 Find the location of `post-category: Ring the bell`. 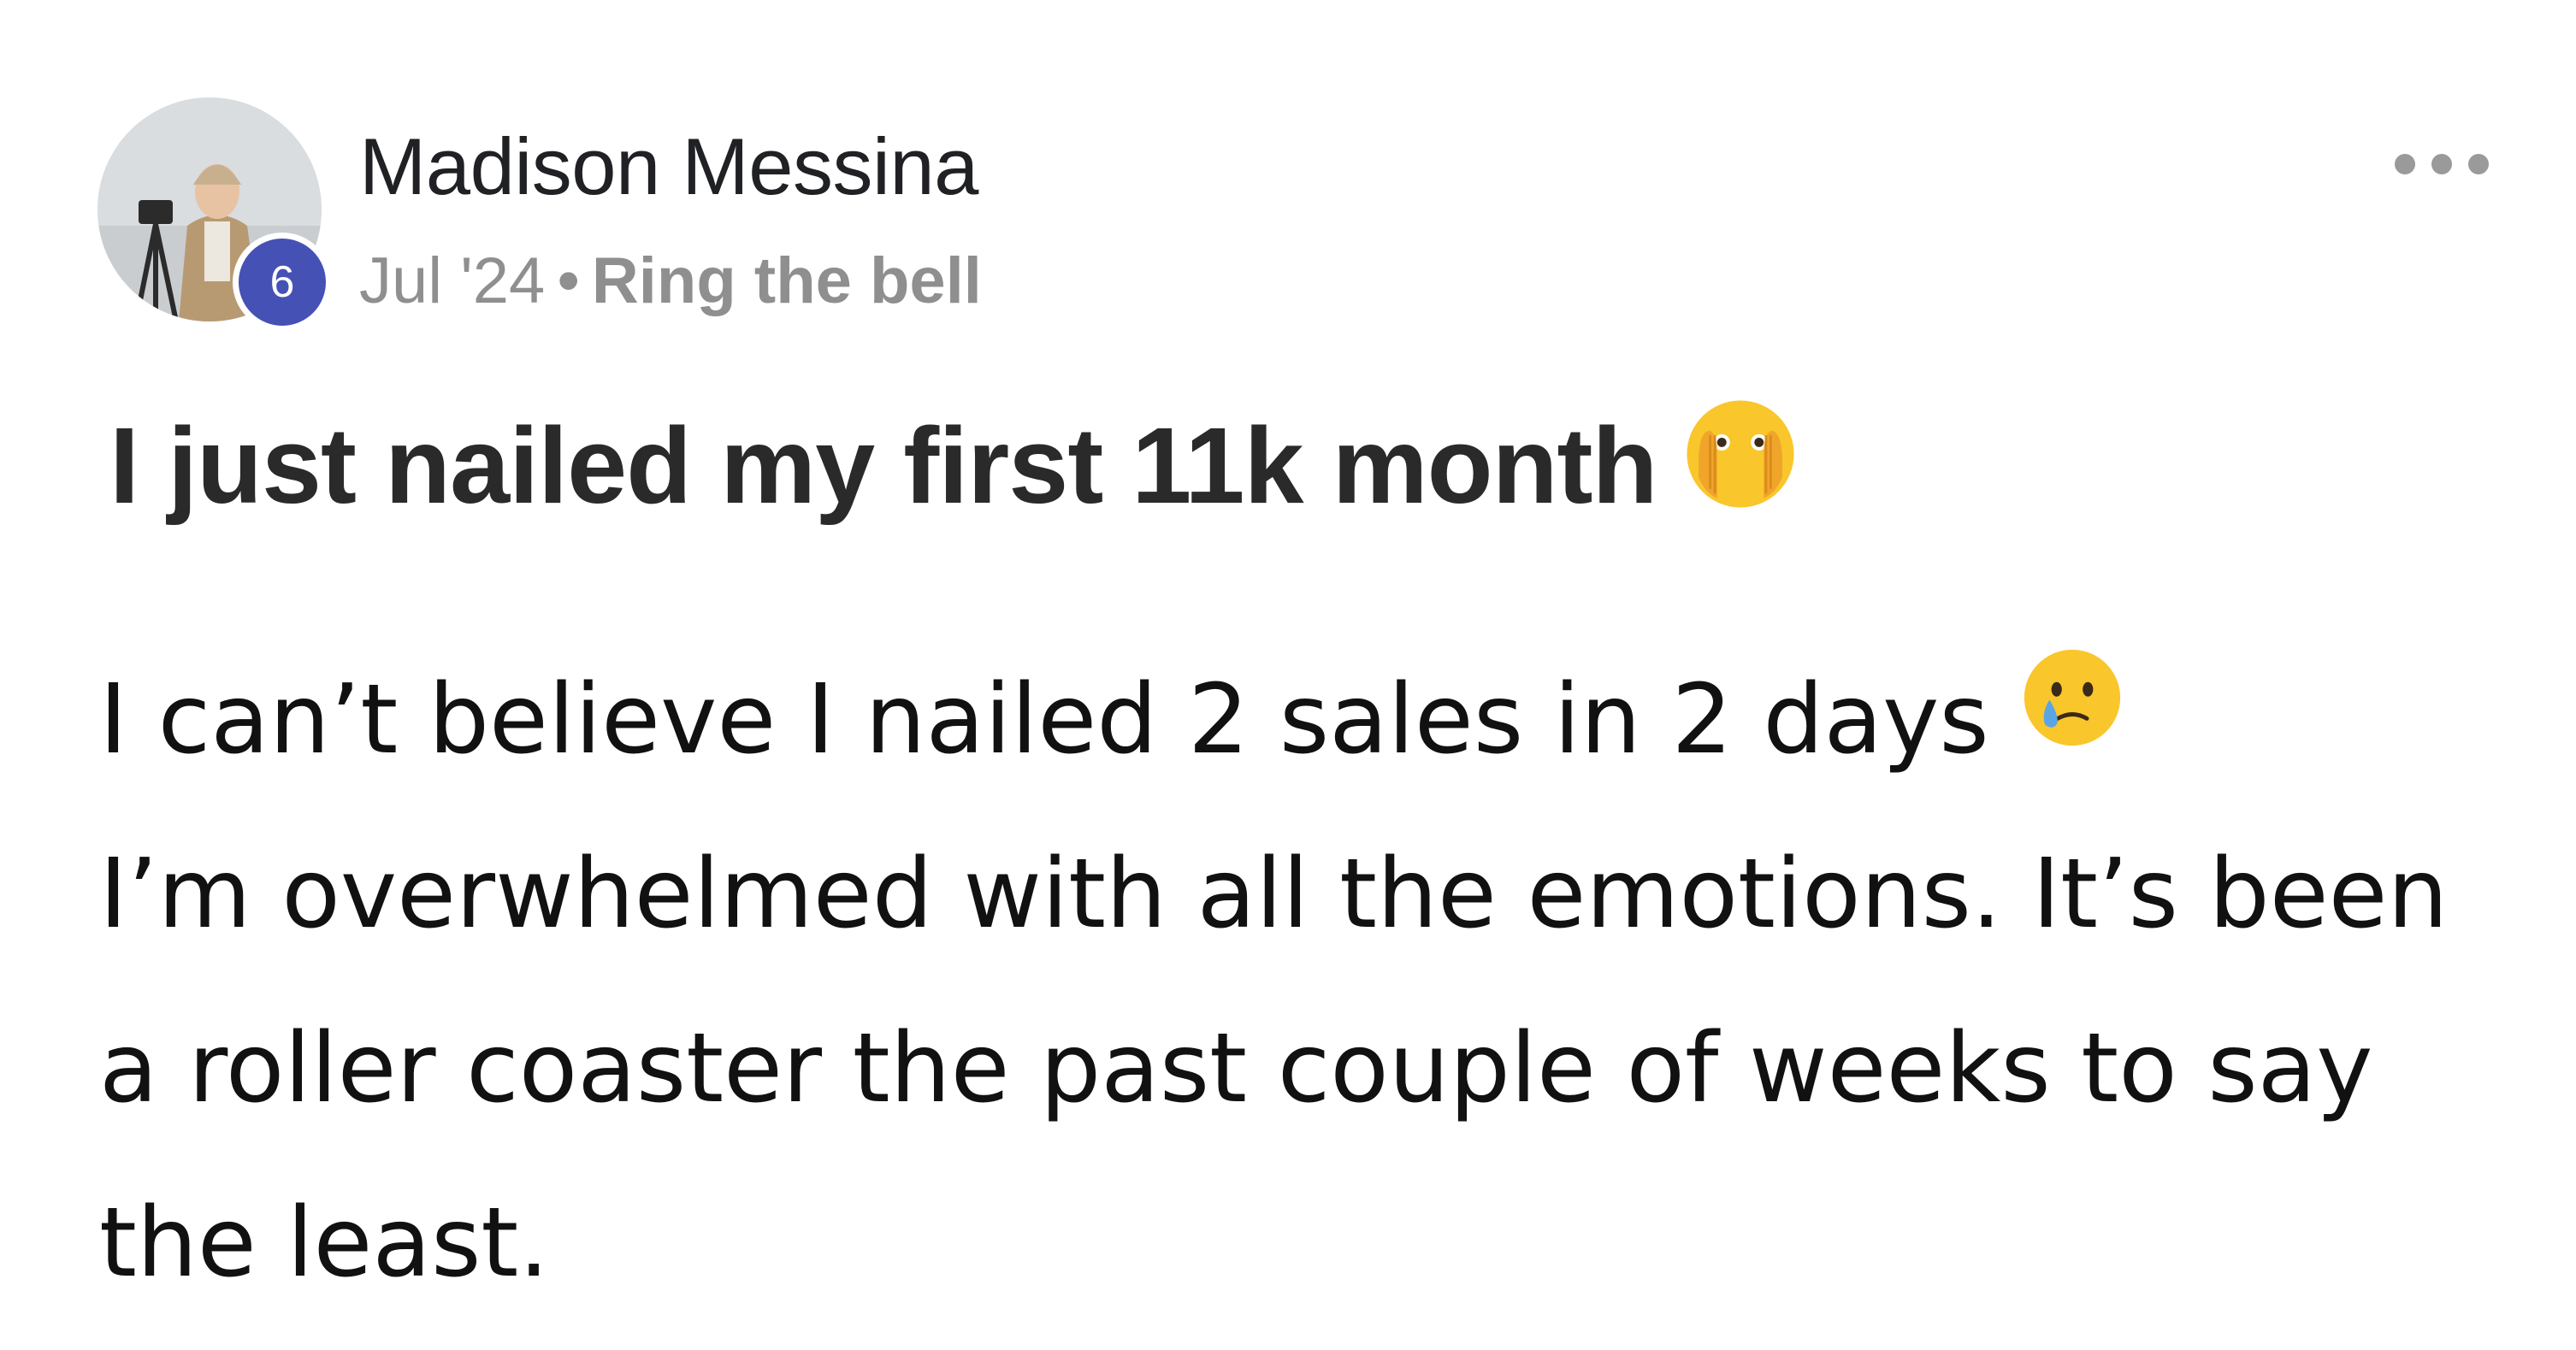

post-category: Ring the bell is located at coordinates (787, 281).